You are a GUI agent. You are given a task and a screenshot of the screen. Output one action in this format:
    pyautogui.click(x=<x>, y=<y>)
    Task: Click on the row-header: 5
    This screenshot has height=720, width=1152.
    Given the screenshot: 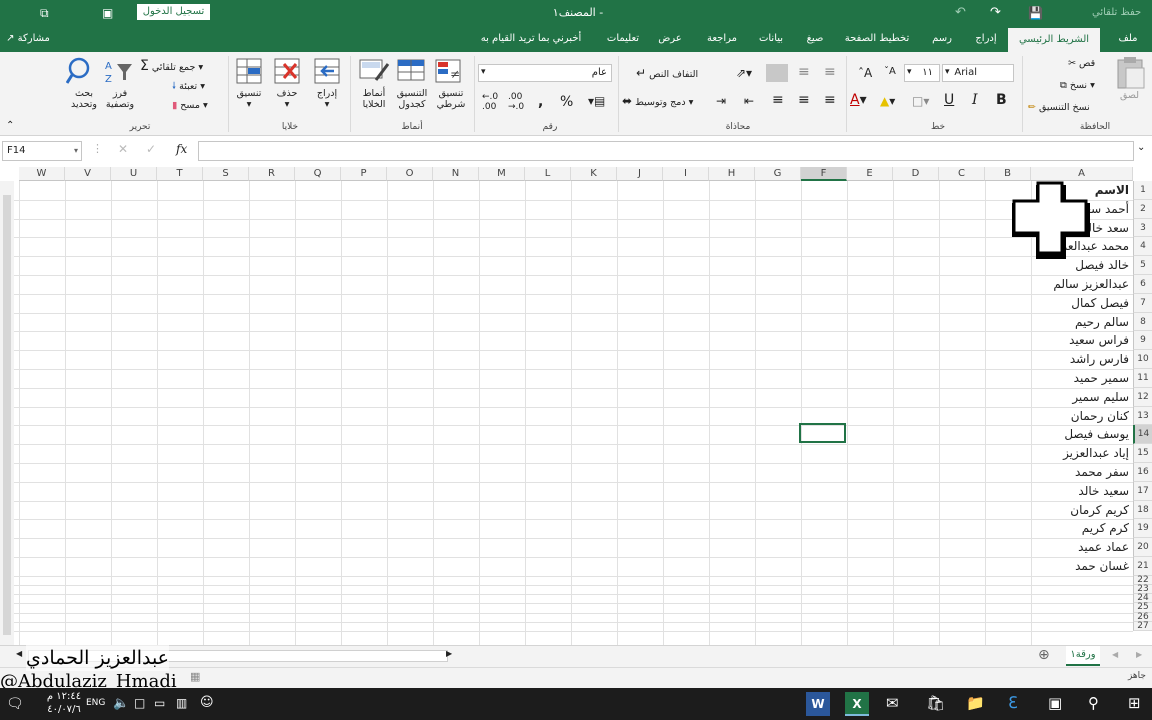 What is the action you would take?
    pyautogui.click(x=1142, y=265)
    